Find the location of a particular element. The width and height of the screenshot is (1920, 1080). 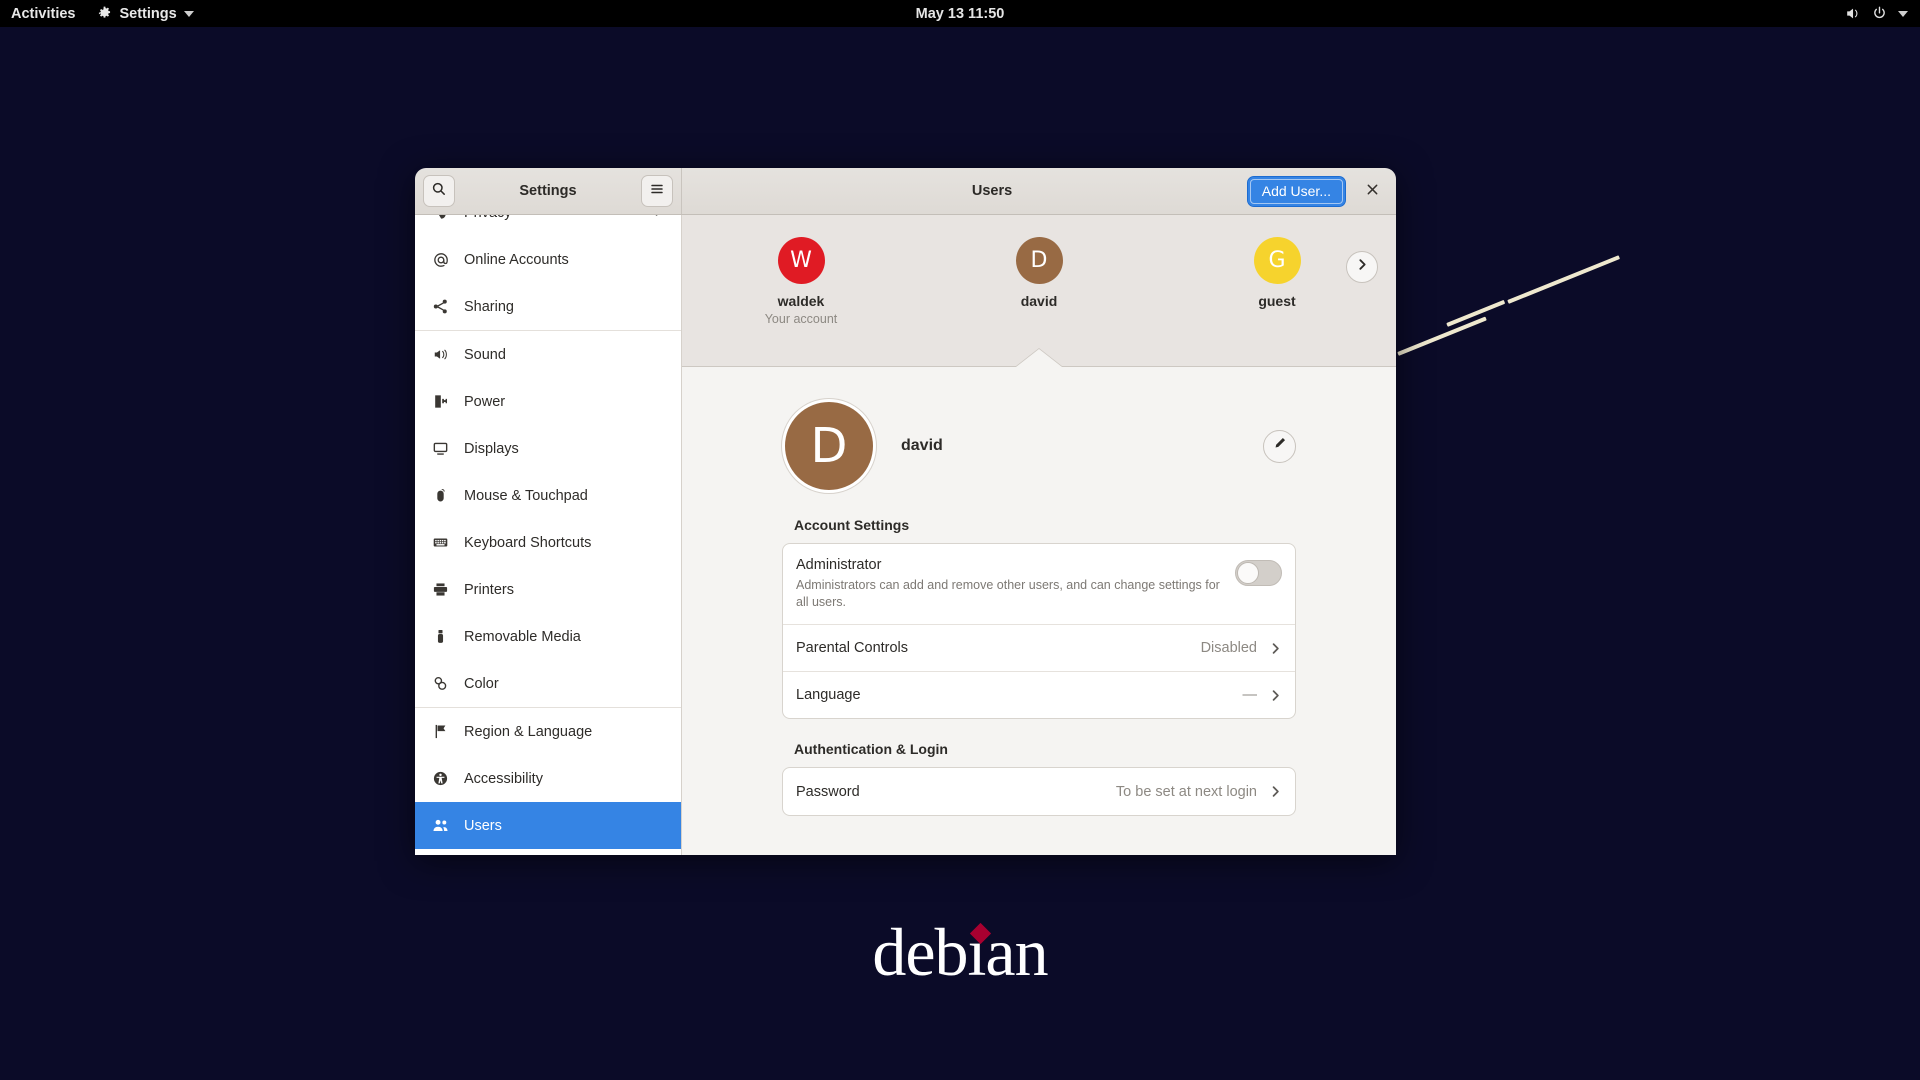

activities-label: Activities is located at coordinates (43, 13).